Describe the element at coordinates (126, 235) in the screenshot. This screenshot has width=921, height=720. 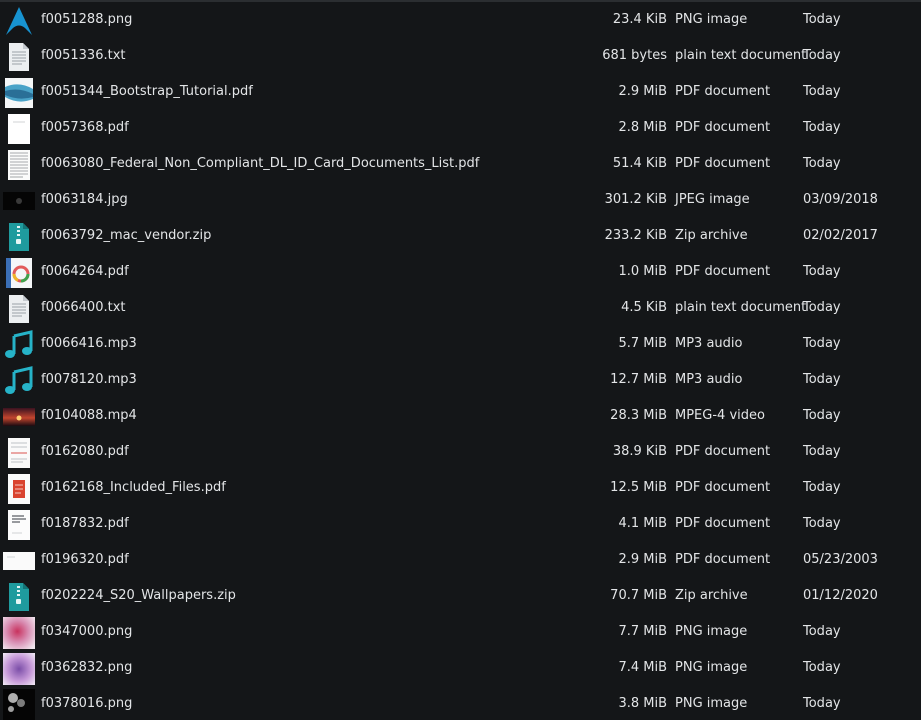
I see `file-name: f0063792_mac_vendor.zip` at that location.